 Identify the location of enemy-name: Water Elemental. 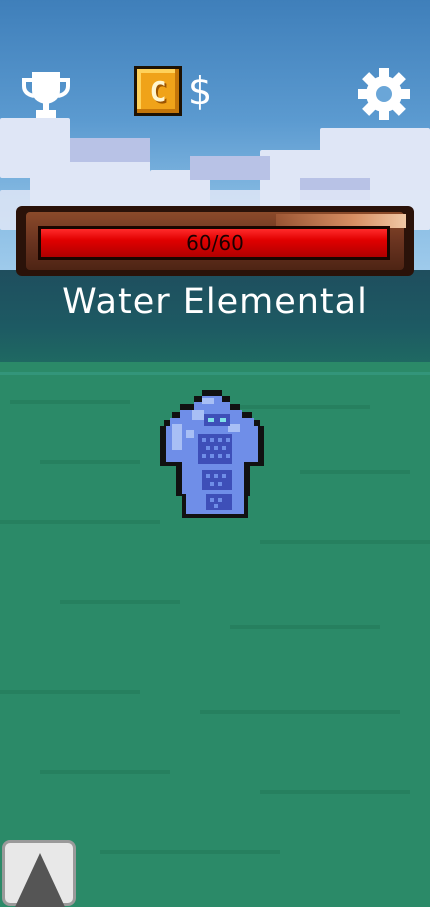
(215, 302).